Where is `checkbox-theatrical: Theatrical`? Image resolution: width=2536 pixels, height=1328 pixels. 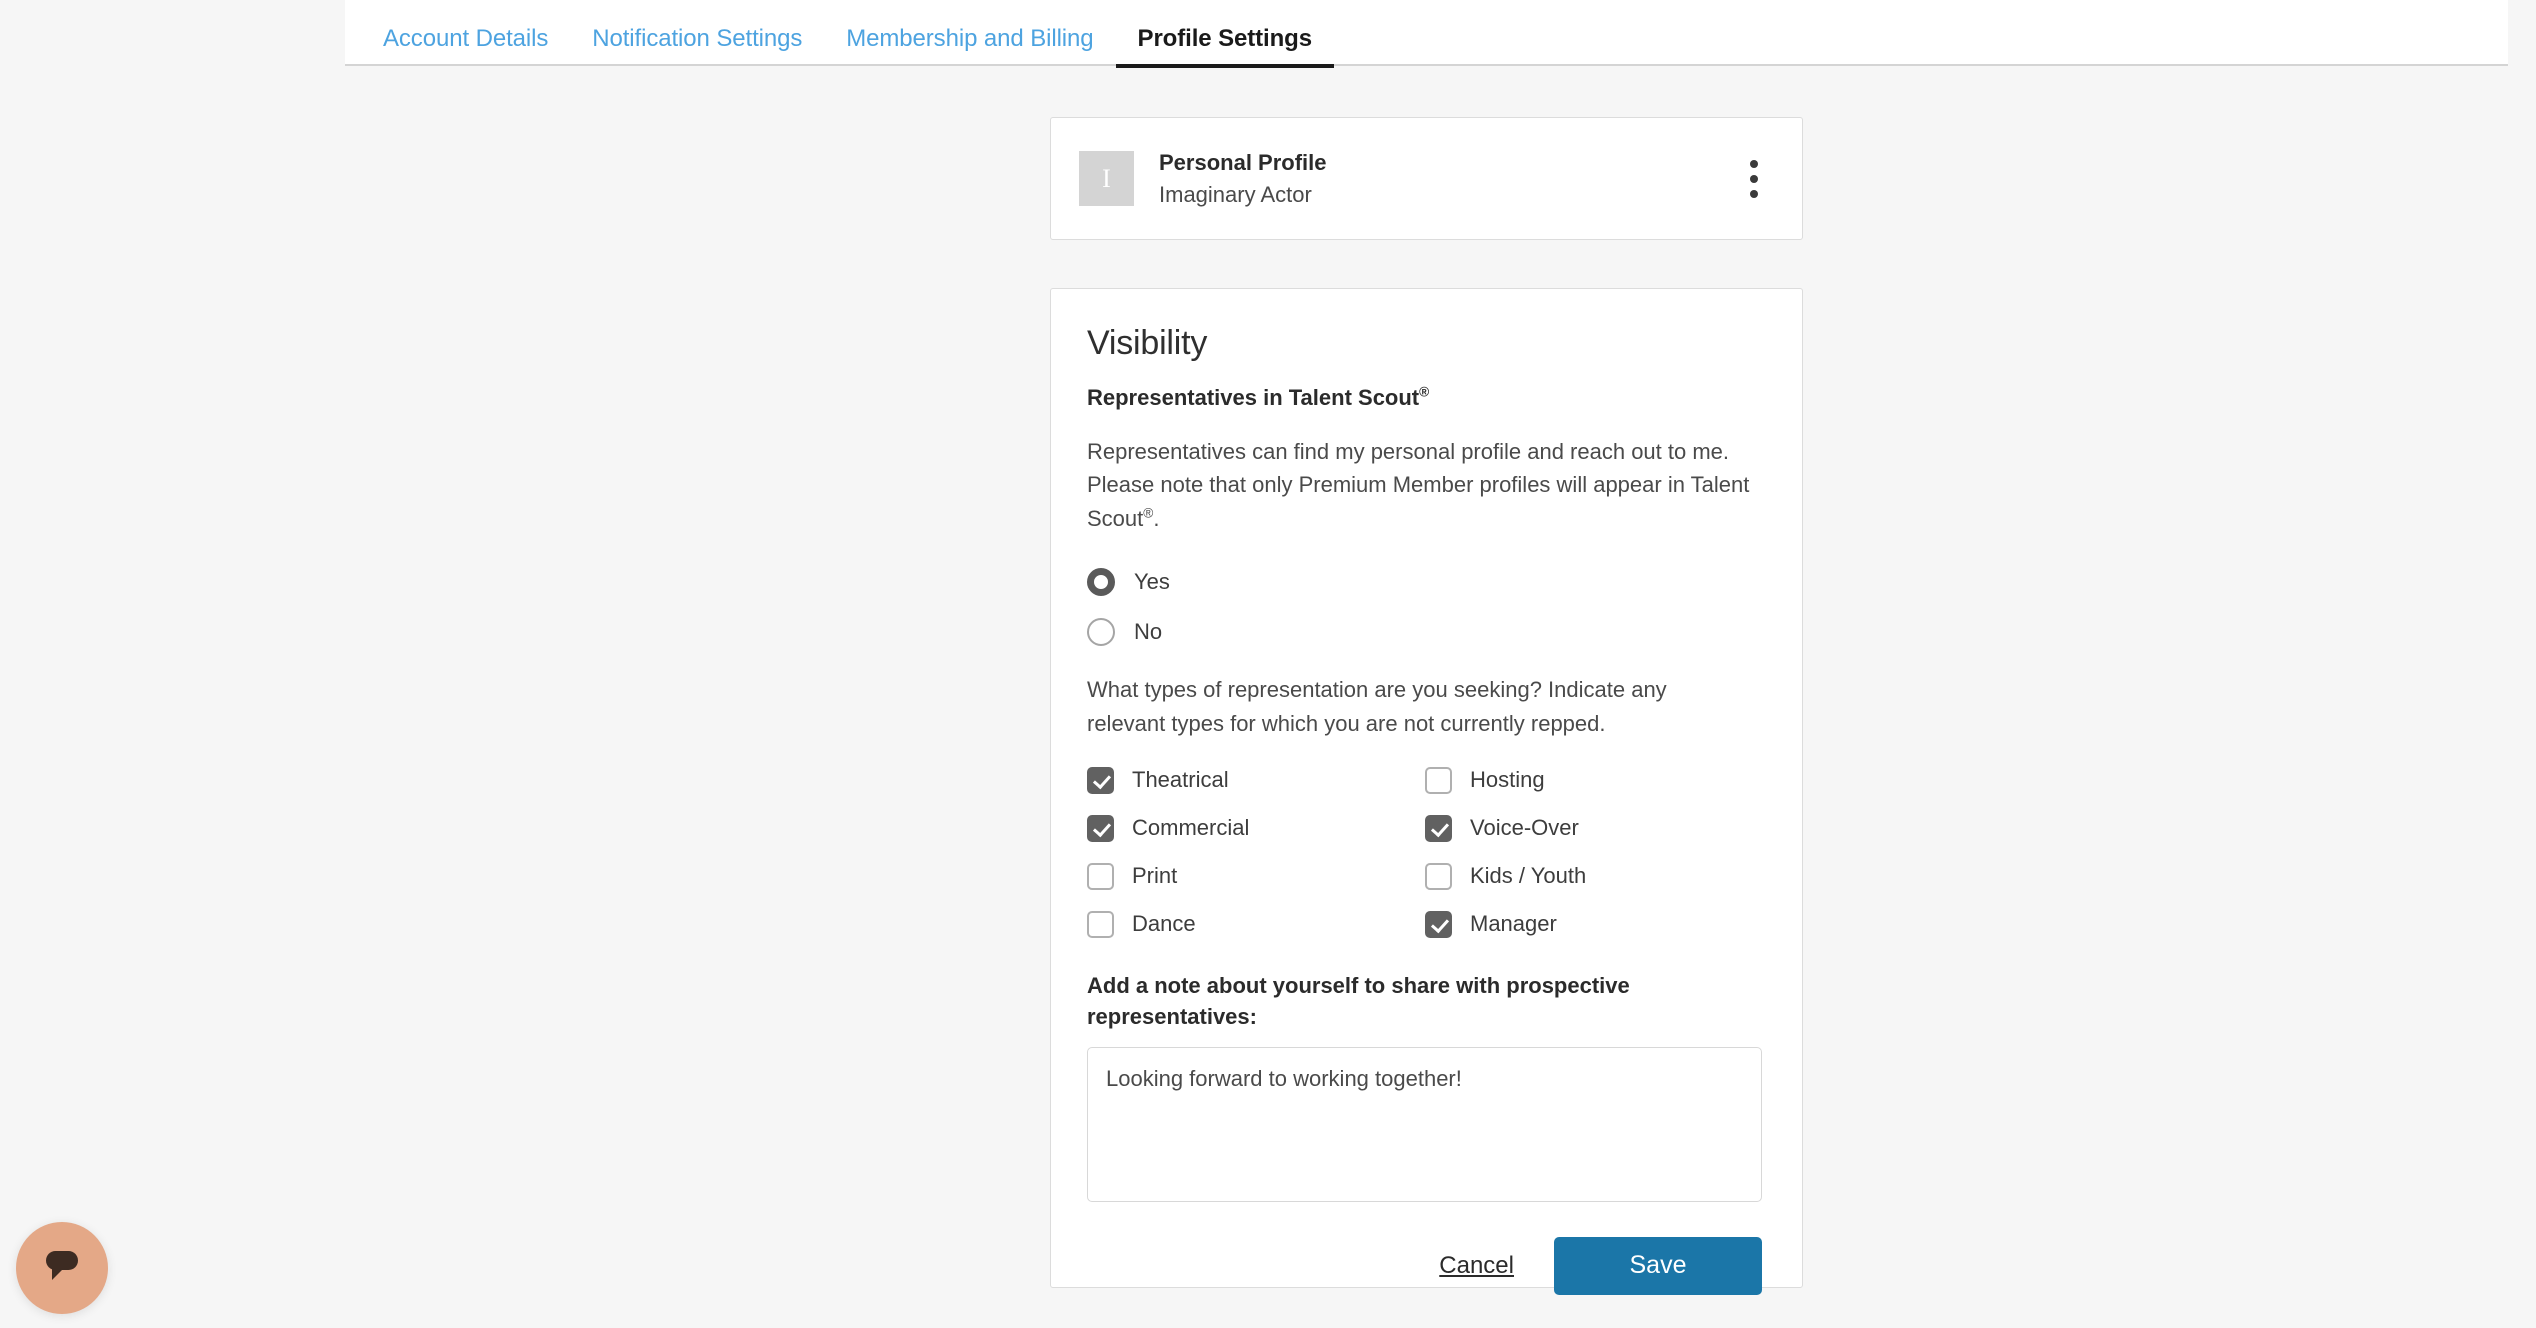 checkbox-theatrical: Theatrical is located at coordinates (1256, 780).